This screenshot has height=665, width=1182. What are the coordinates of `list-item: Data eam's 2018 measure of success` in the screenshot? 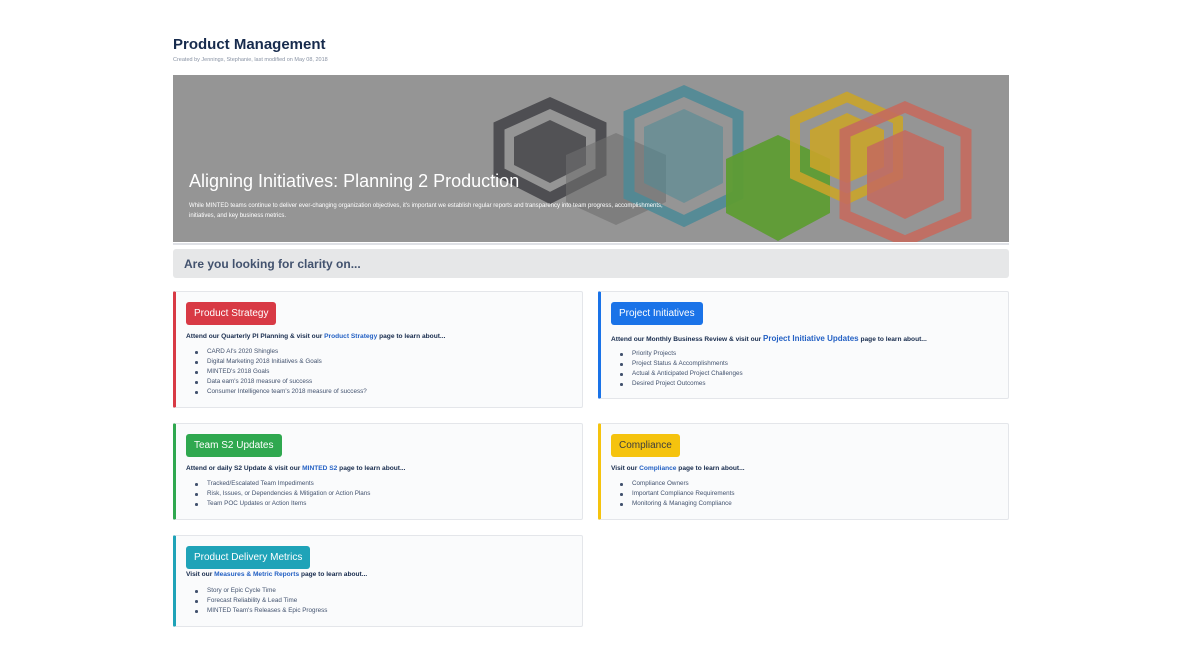 It's located at (281, 382).